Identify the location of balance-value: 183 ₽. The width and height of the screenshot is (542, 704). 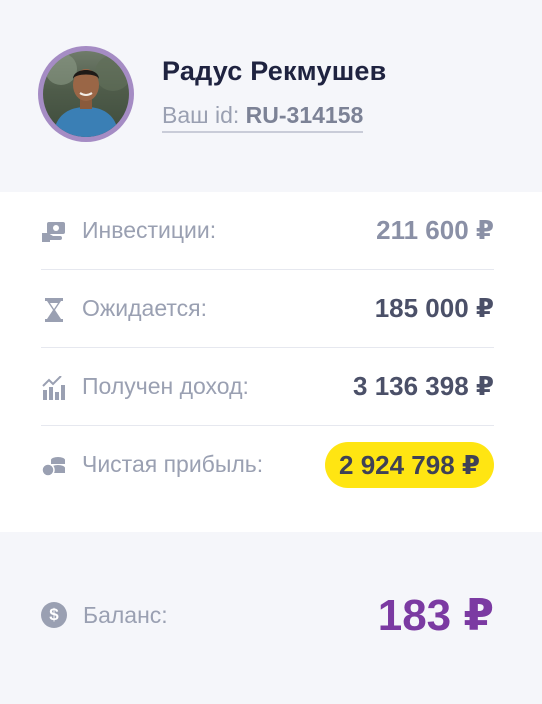
(435, 615).